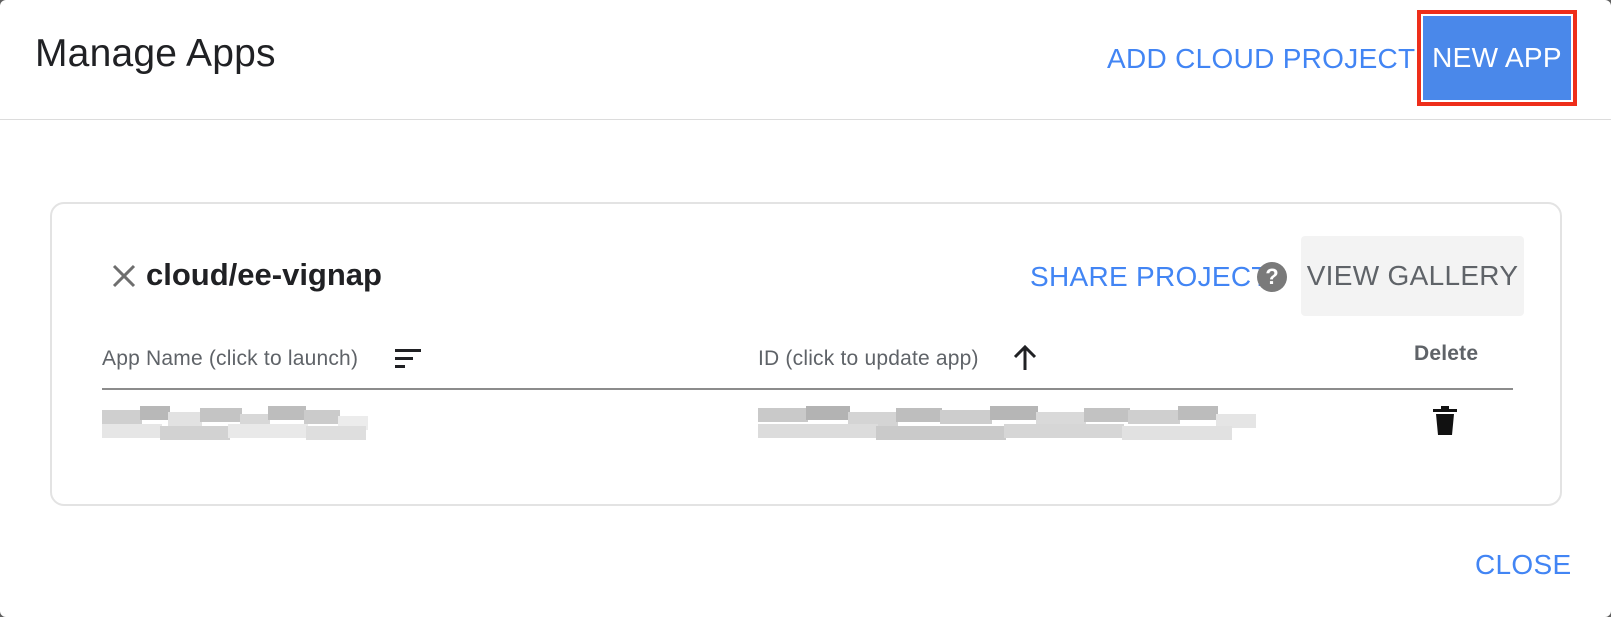 This screenshot has width=1611, height=617. I want to click on table-header-divider, so click(807, 389).